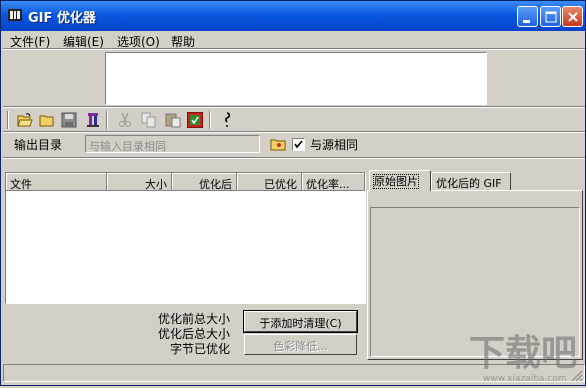 Image resolution: width=586 pixels, height=388 pixels. I want to click on toolbar-separator-bottom, so click(294, 132).